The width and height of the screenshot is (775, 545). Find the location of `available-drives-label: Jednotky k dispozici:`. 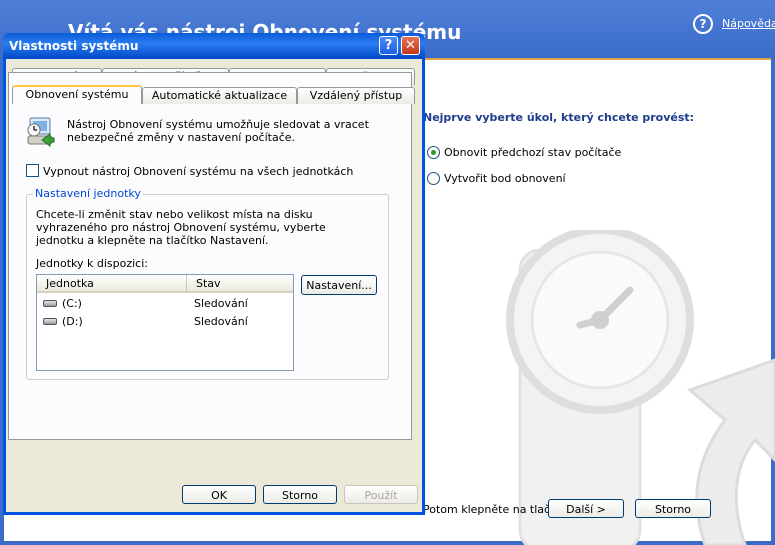

available-drives-label: Jednotky k dispozici: is located at coordinates (92, 263).